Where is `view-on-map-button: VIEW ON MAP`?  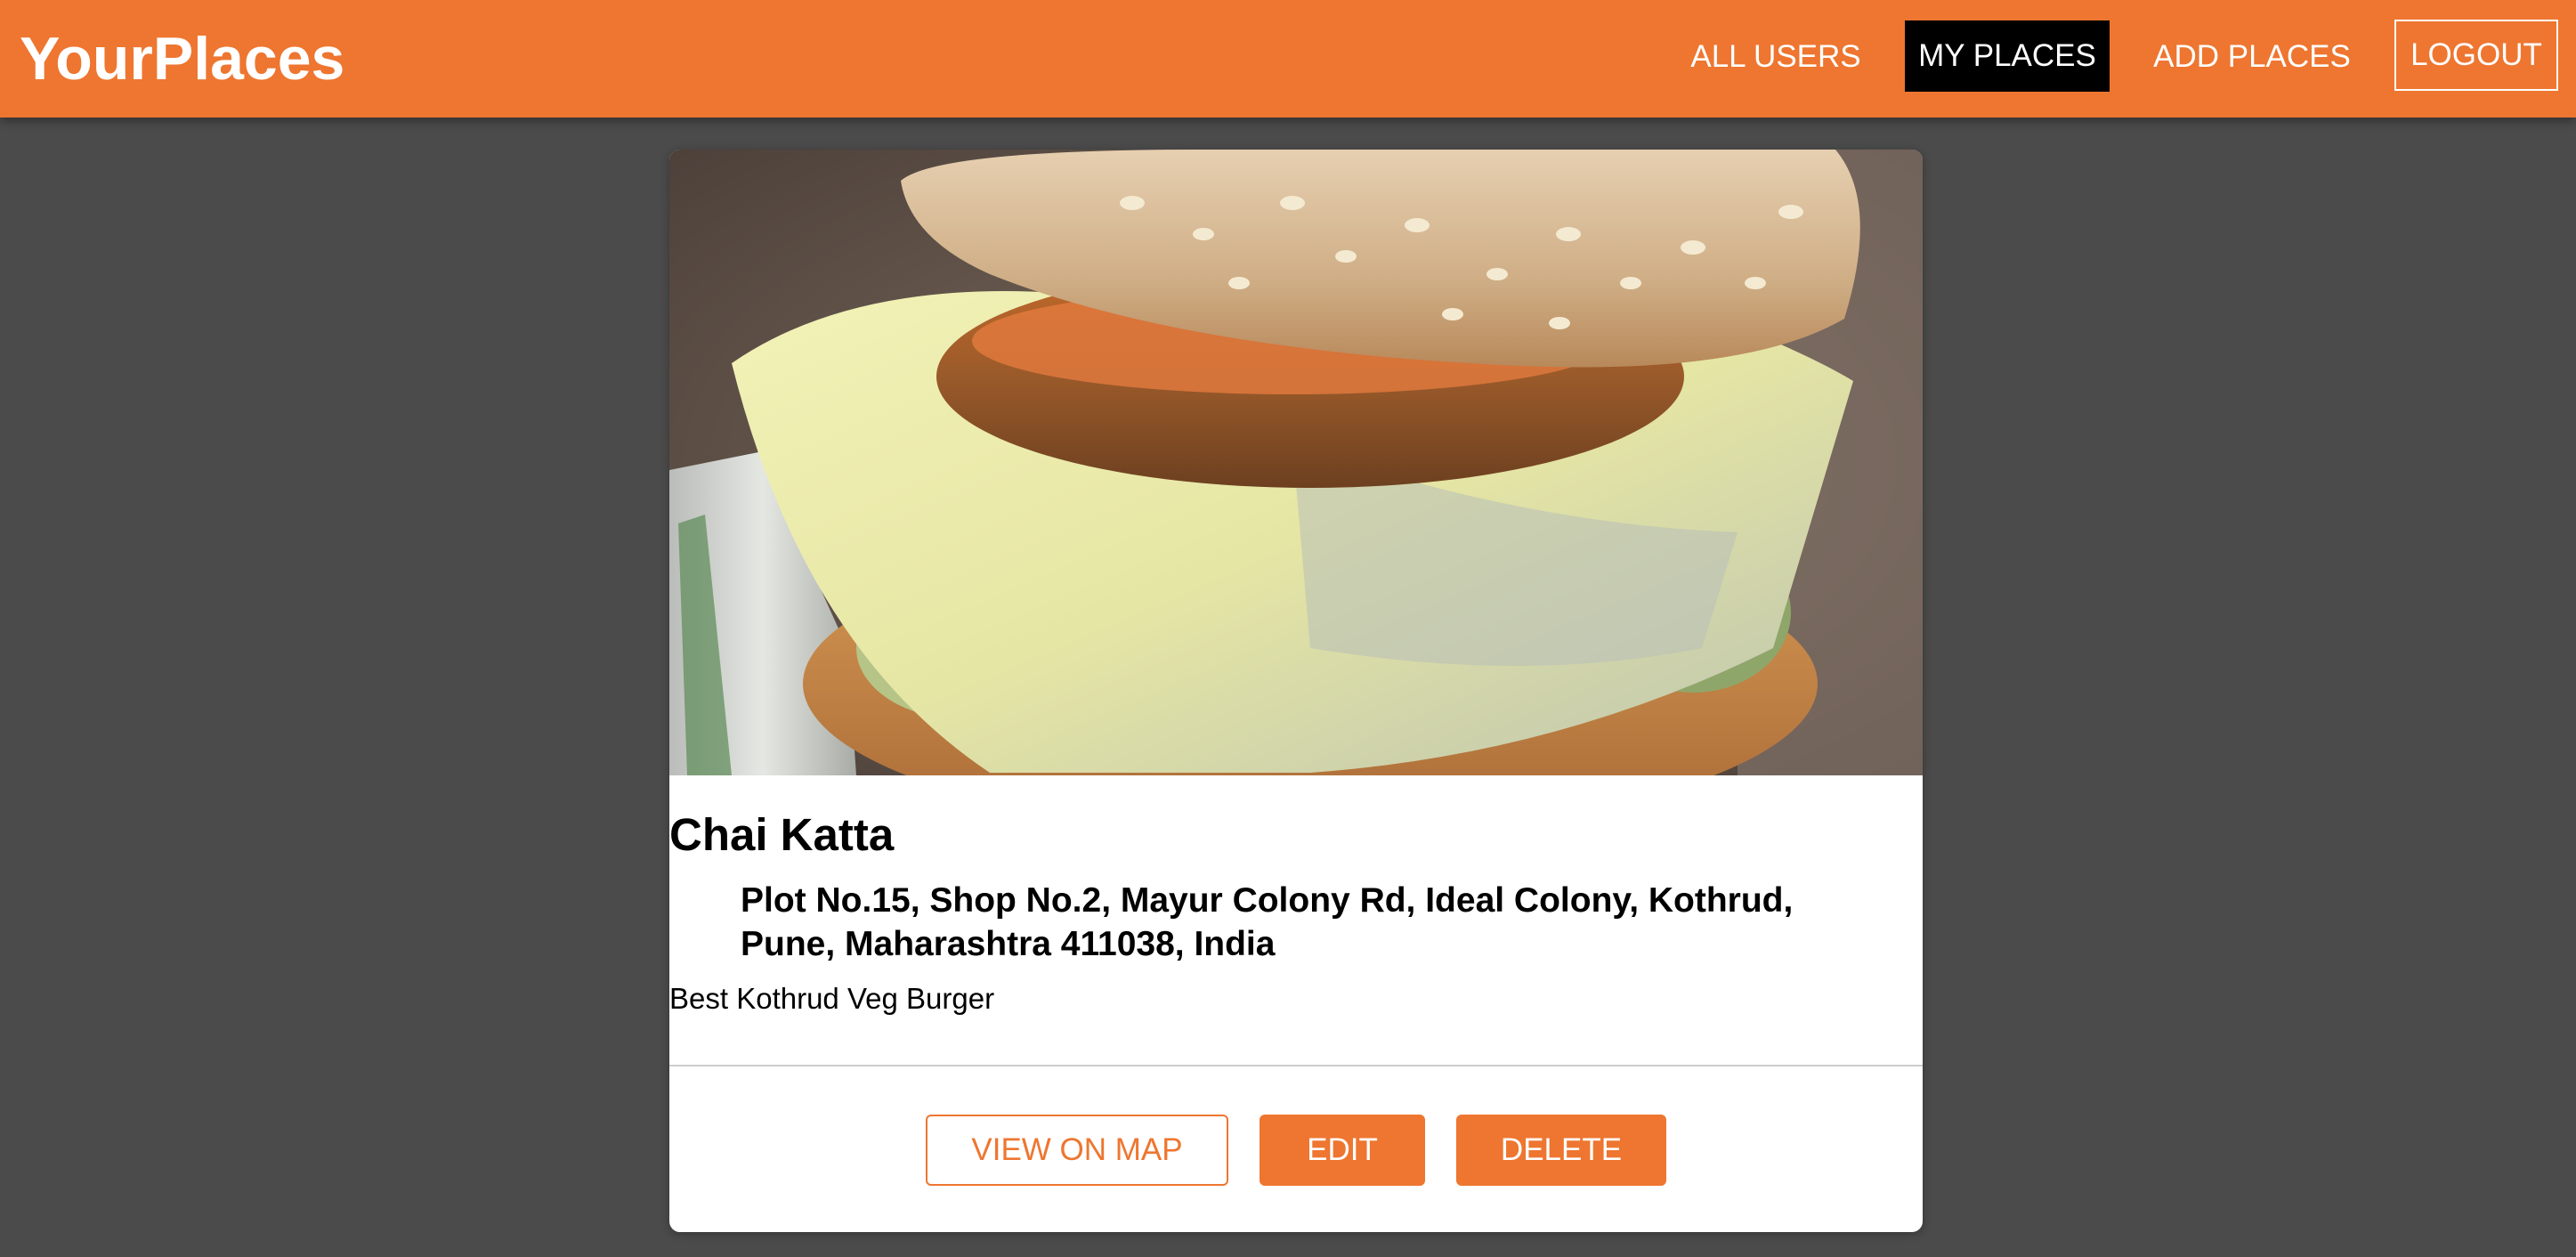
view-on-map-button: VIEW ON MAP is located at coordinates (1077, 1150).